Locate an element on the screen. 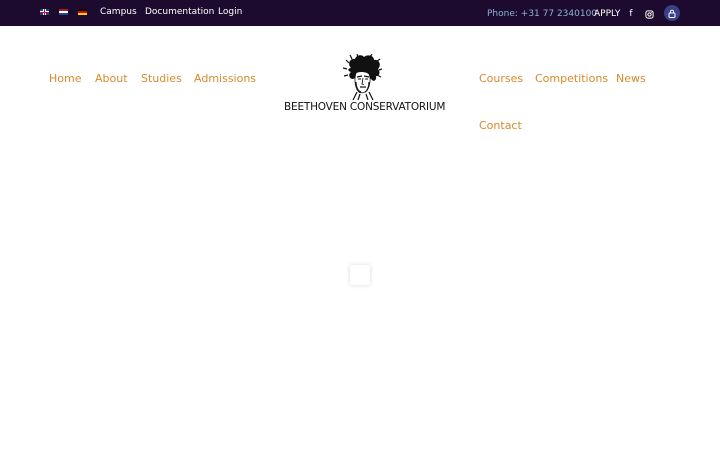 The image size is (720, 450). instagram-icon is located at coordinates (649, 14).